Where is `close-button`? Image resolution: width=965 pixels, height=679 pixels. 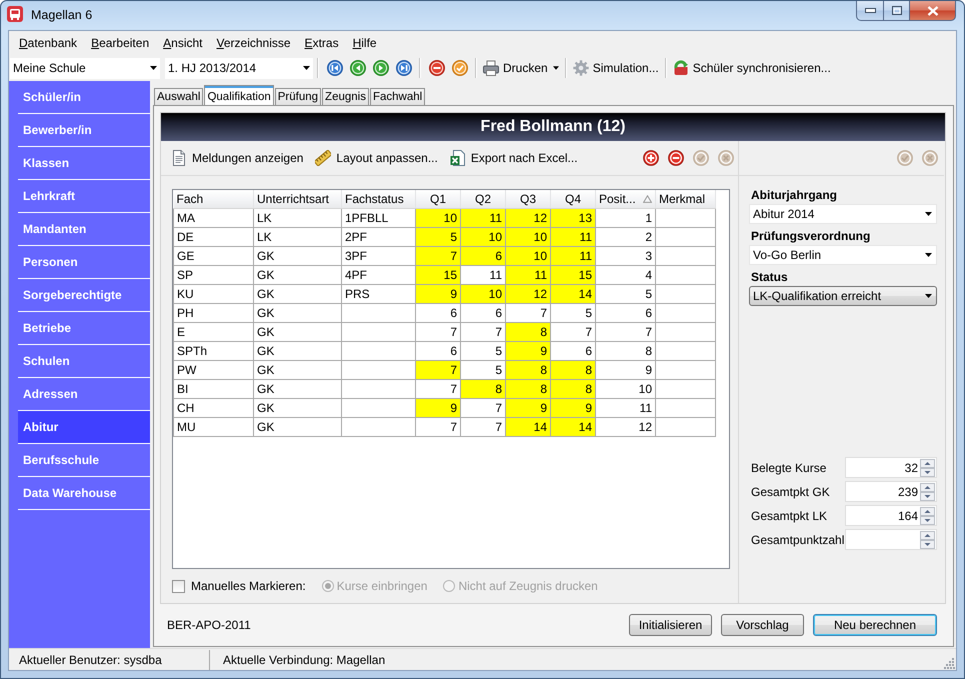 close-button is located at coordinates (933, 11).